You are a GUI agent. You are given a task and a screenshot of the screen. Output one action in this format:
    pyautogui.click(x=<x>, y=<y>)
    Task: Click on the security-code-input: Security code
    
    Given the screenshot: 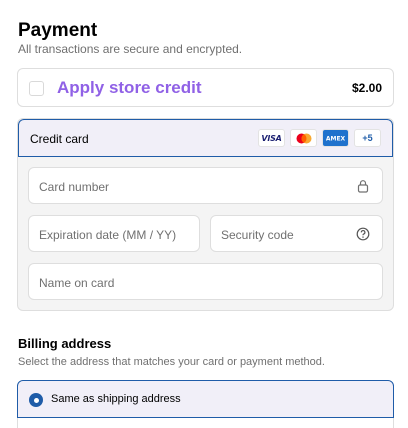 What is the action you would take?
    pyautogui.click(x=296, y=233)
    